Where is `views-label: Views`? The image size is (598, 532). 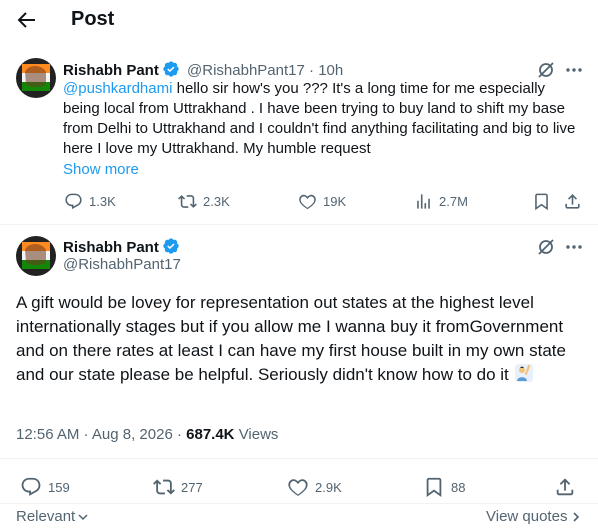
views-label: Views is located at coordinates (258, 434).